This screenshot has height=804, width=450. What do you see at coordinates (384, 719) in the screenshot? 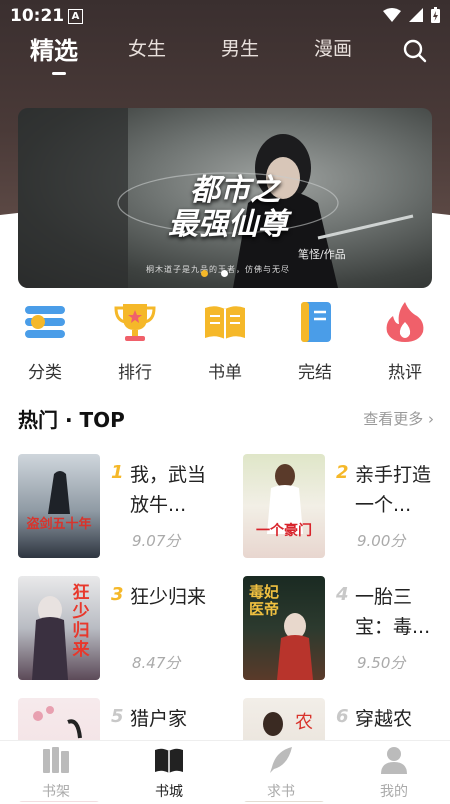
I see `book-title: 穿越农` at bounding box center [384, 719].